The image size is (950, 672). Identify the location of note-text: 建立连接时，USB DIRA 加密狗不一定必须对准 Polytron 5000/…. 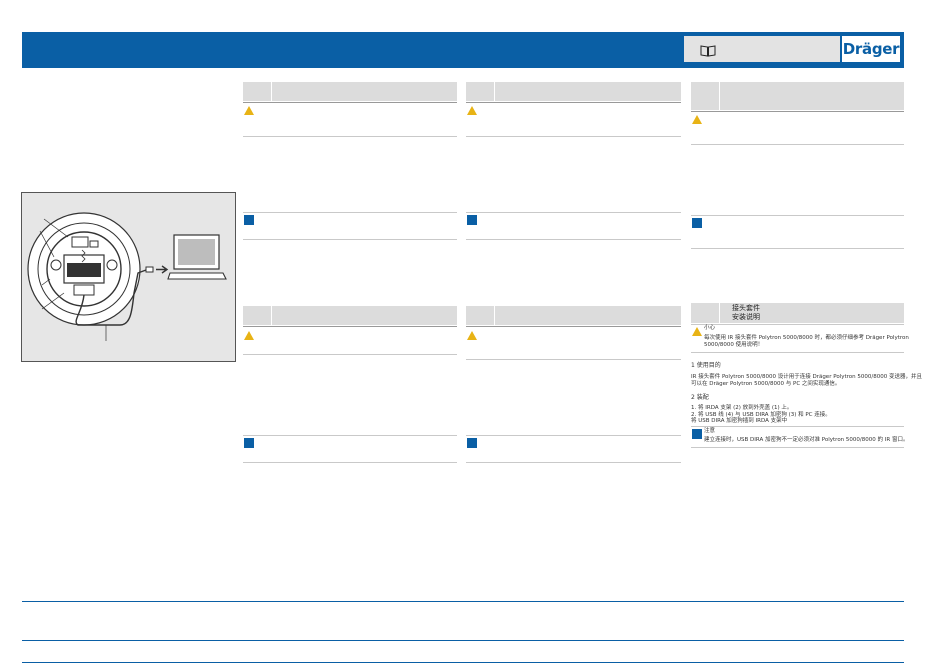
(806, 440).